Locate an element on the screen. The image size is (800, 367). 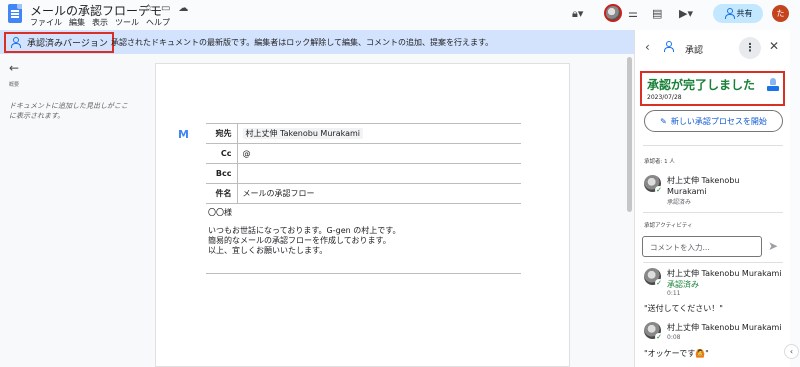
activity-label: 承認アクティビティ is located at coordinates (668, 226).